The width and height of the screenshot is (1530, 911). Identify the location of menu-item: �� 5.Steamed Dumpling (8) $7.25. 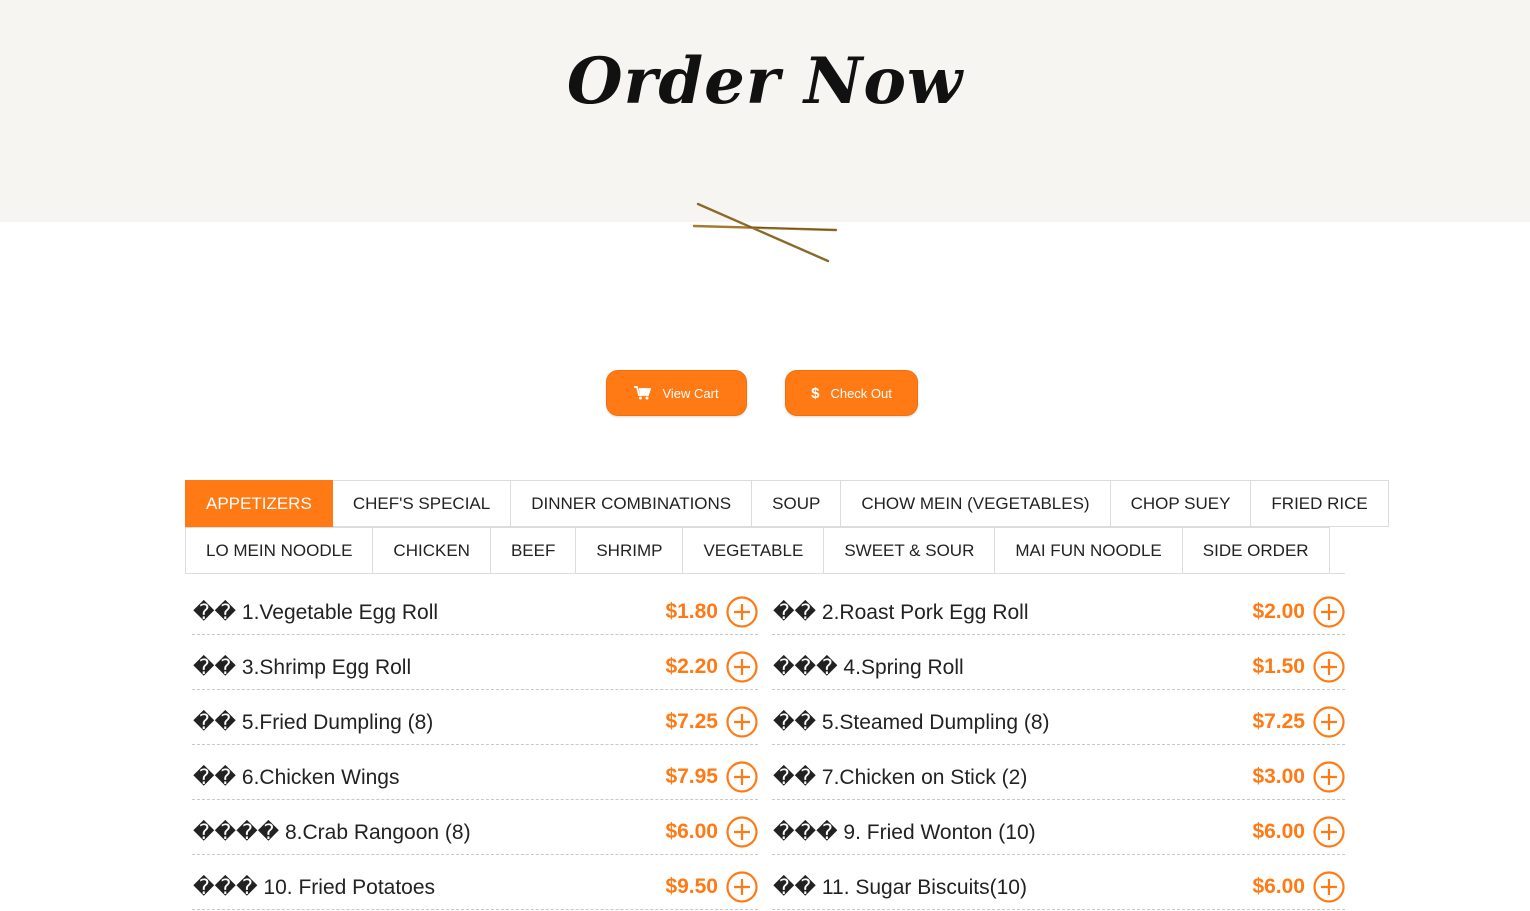
(1058, 722).